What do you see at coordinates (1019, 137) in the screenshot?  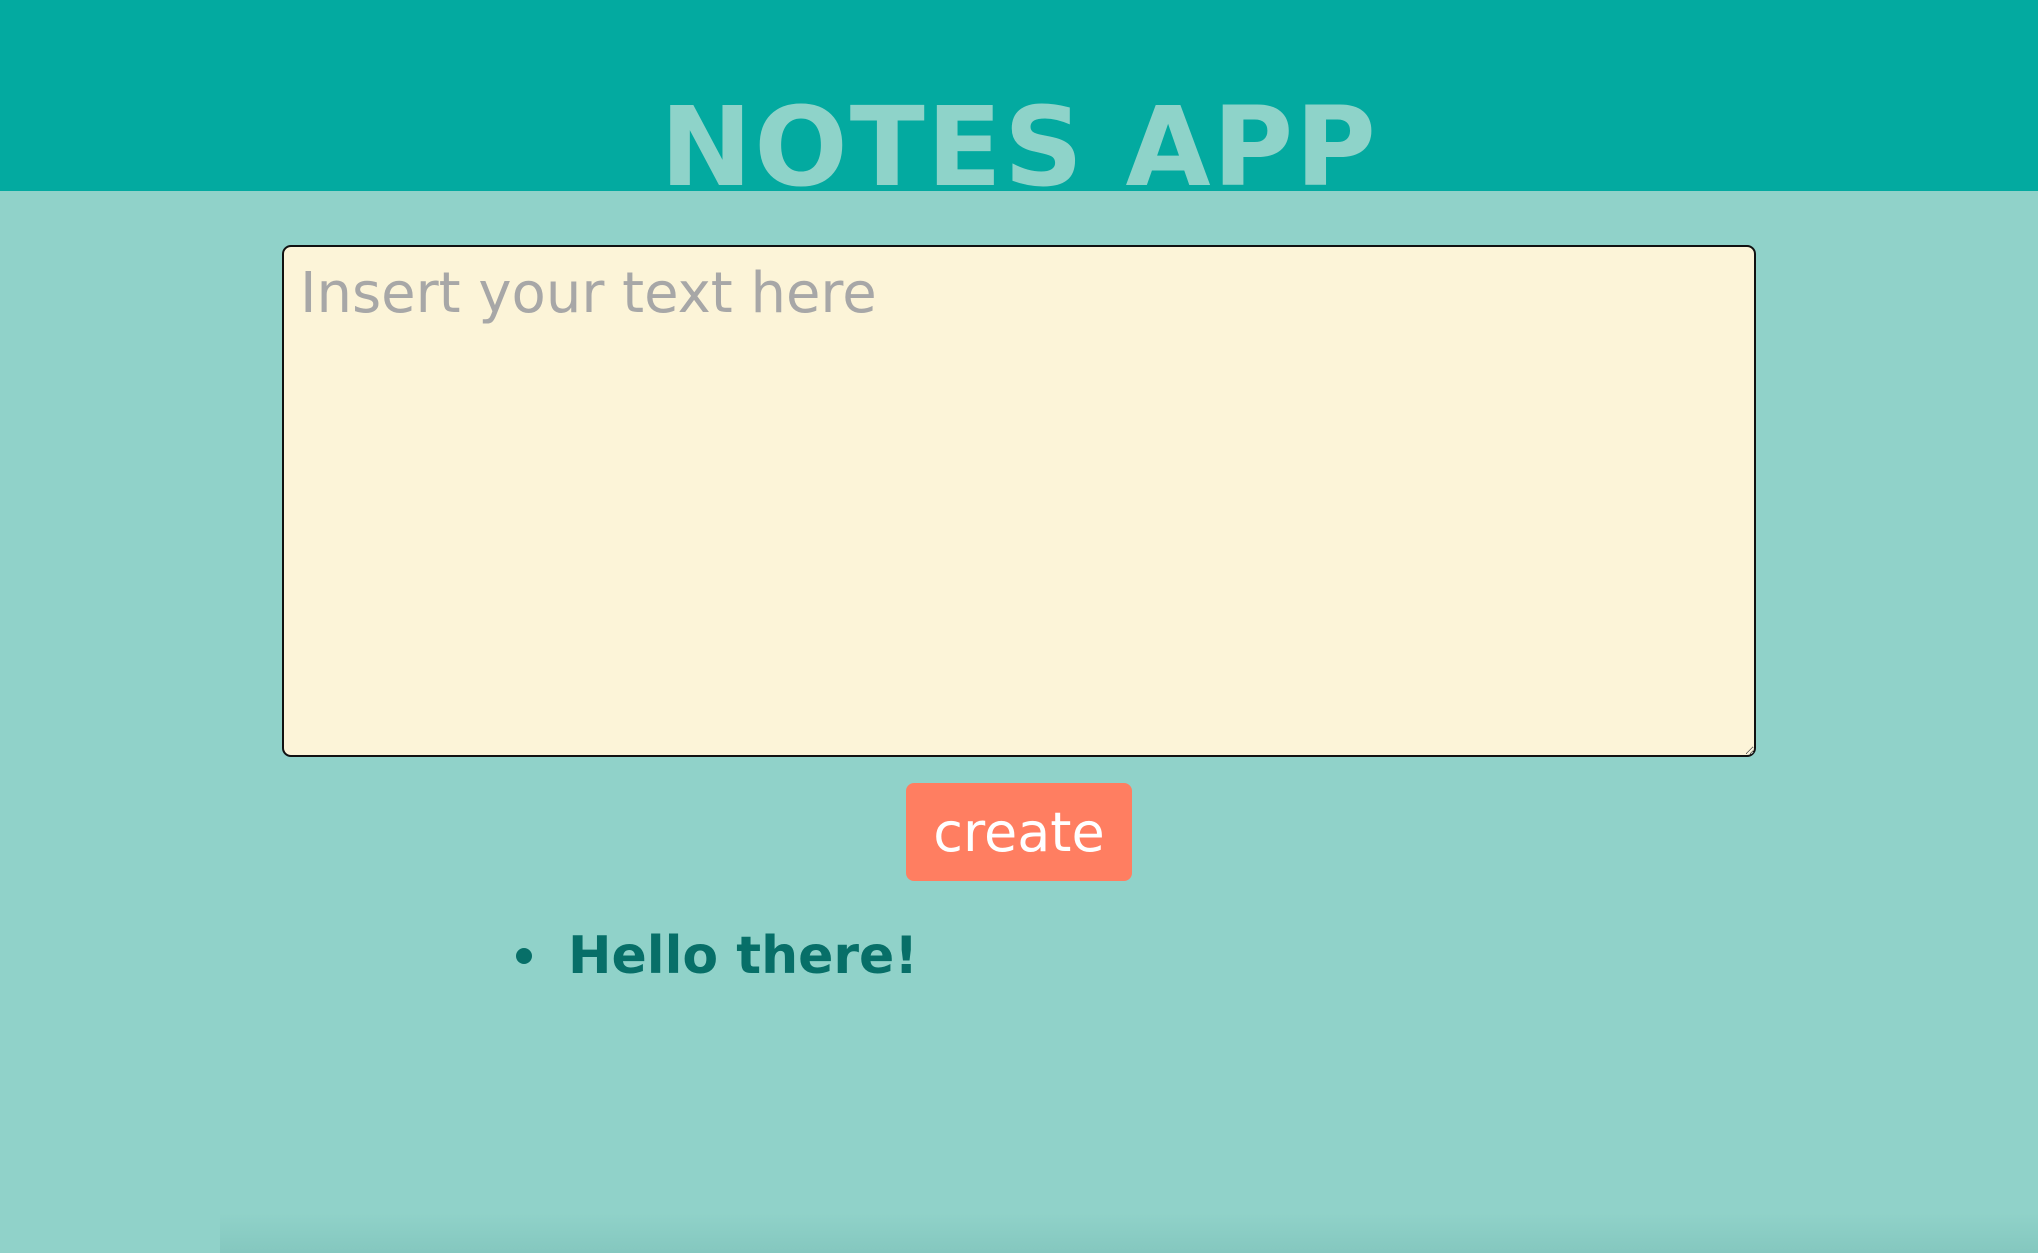 I see `app-title: NOTES APP` at bounding box center [1019, 137].